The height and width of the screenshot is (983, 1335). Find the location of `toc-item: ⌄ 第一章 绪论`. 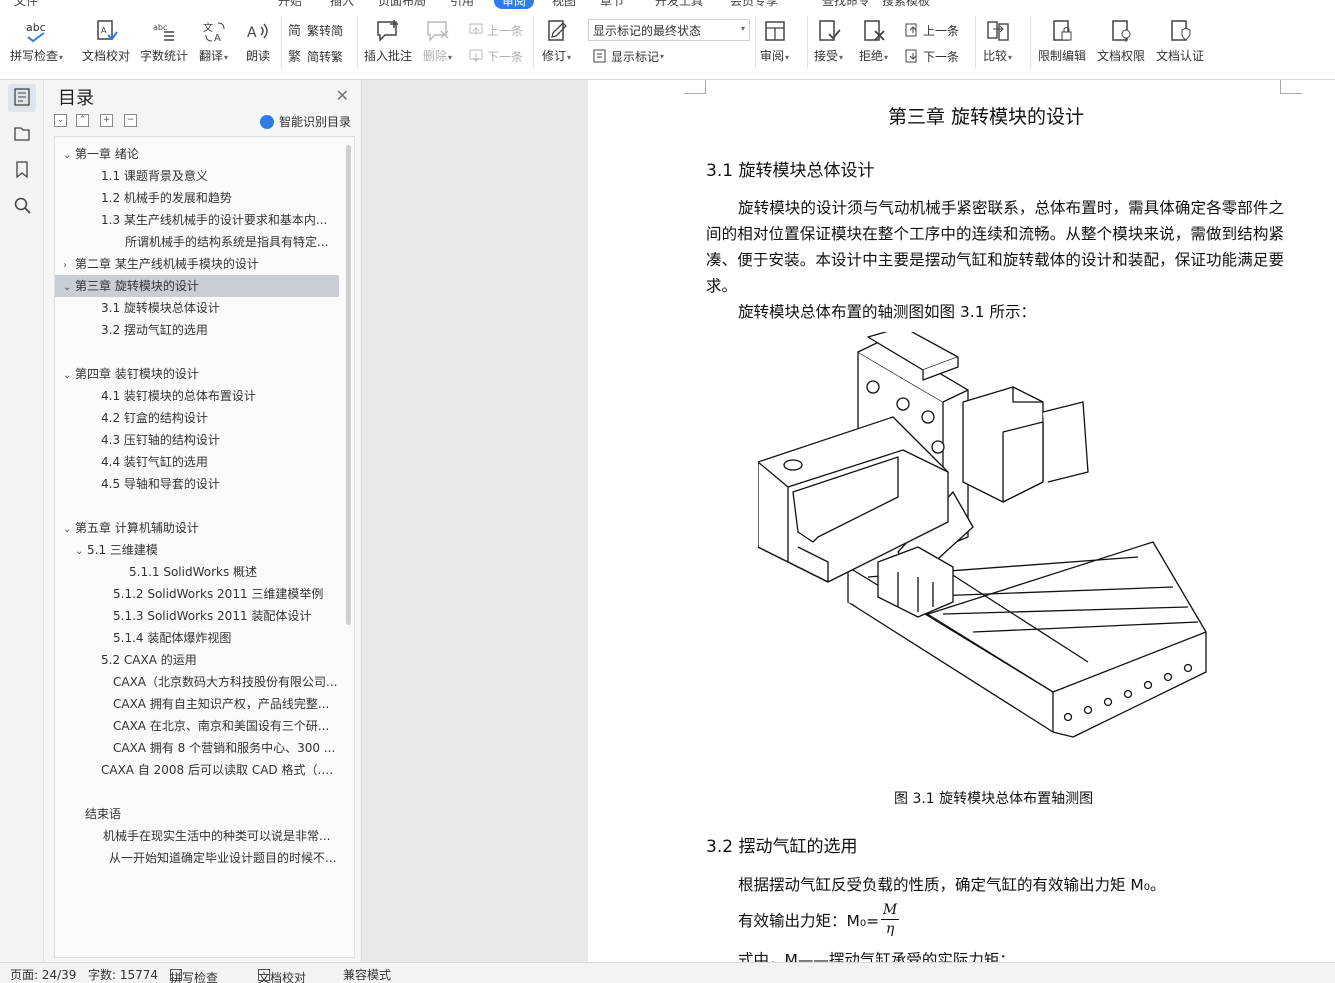

toc-item: ⌄ 第一章 绪论 is located at coordinates (197, 154).